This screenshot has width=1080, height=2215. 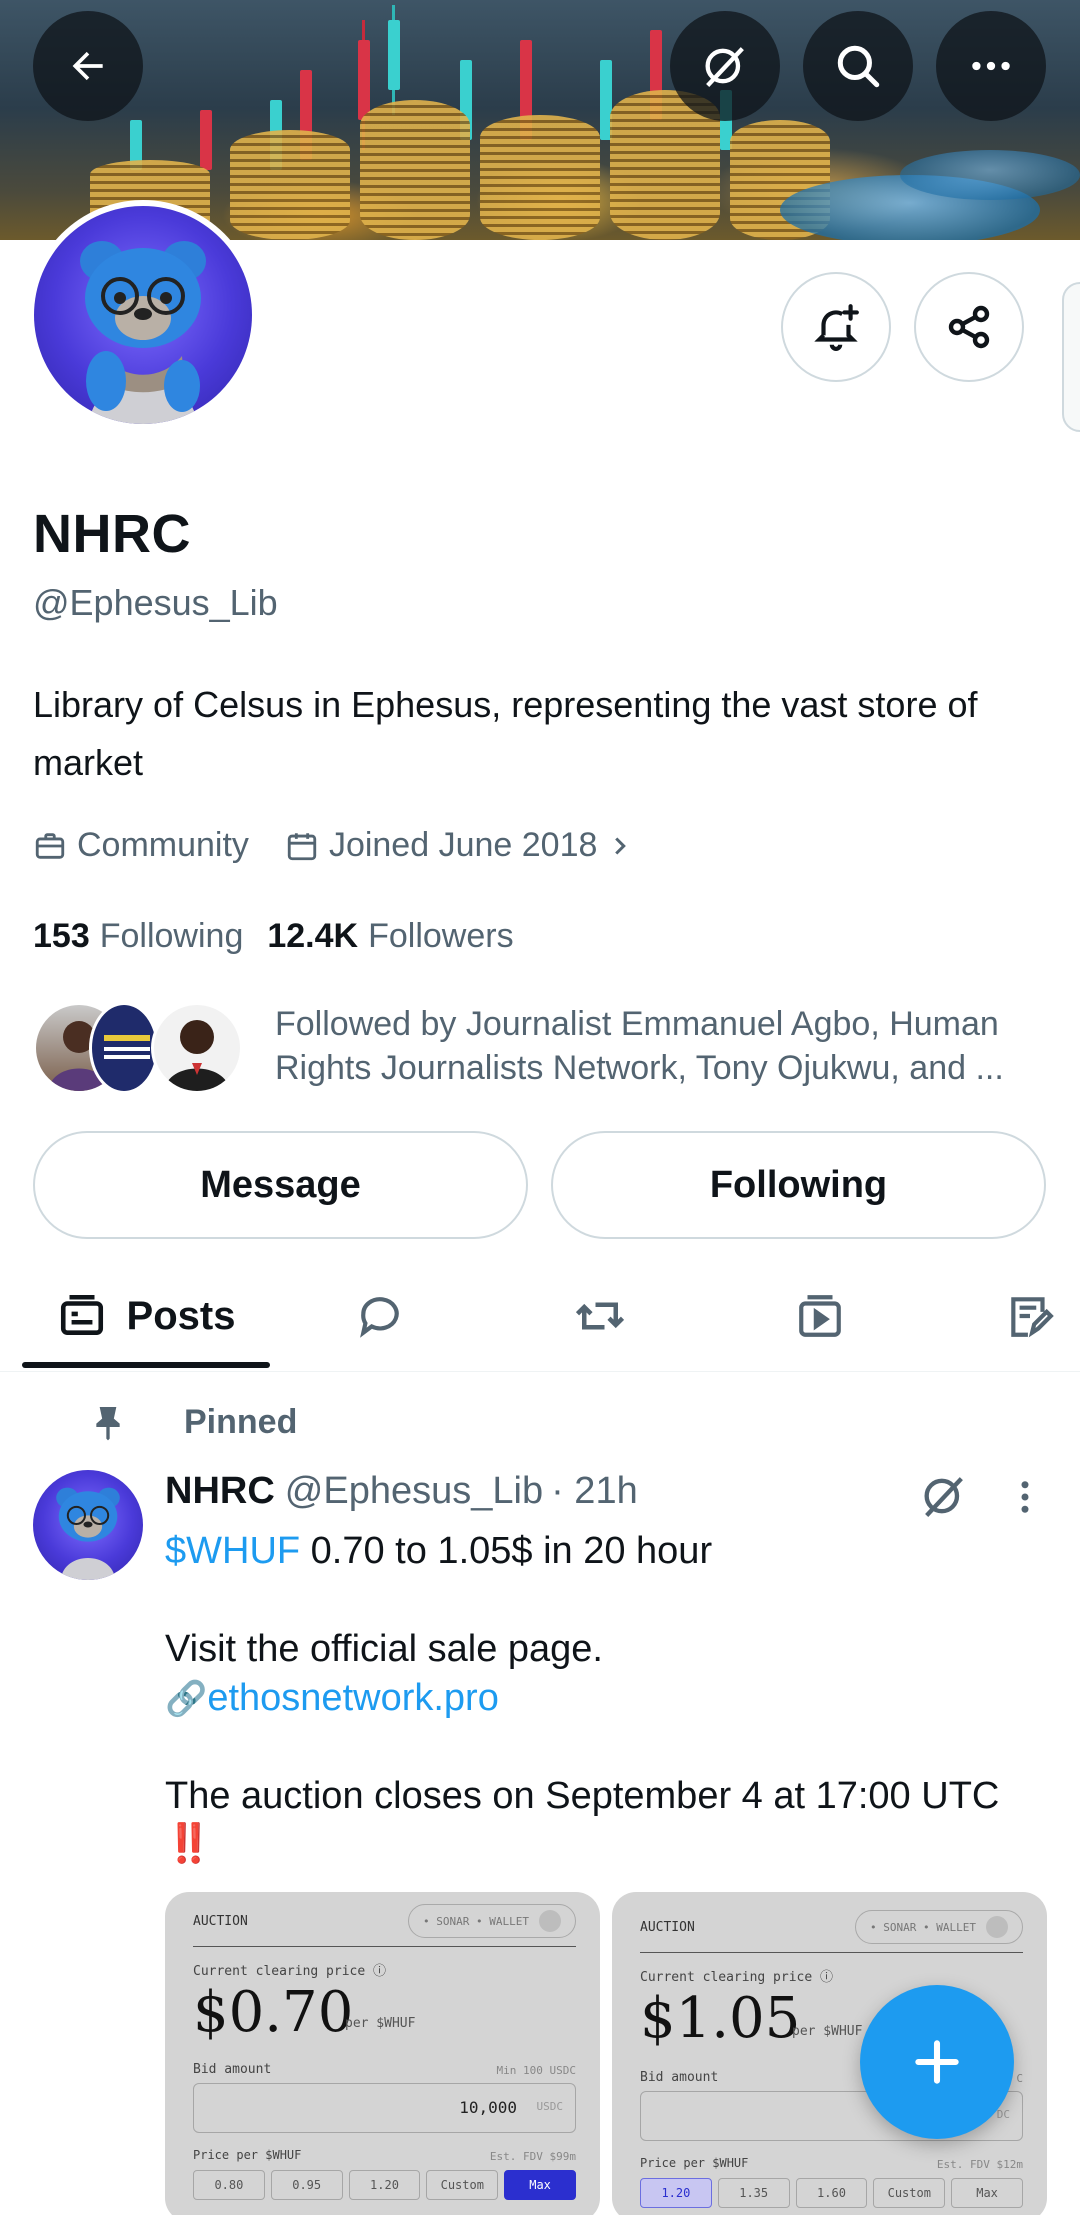 I want to click on followers-count: 12.4K, so click(x=313, y=936).